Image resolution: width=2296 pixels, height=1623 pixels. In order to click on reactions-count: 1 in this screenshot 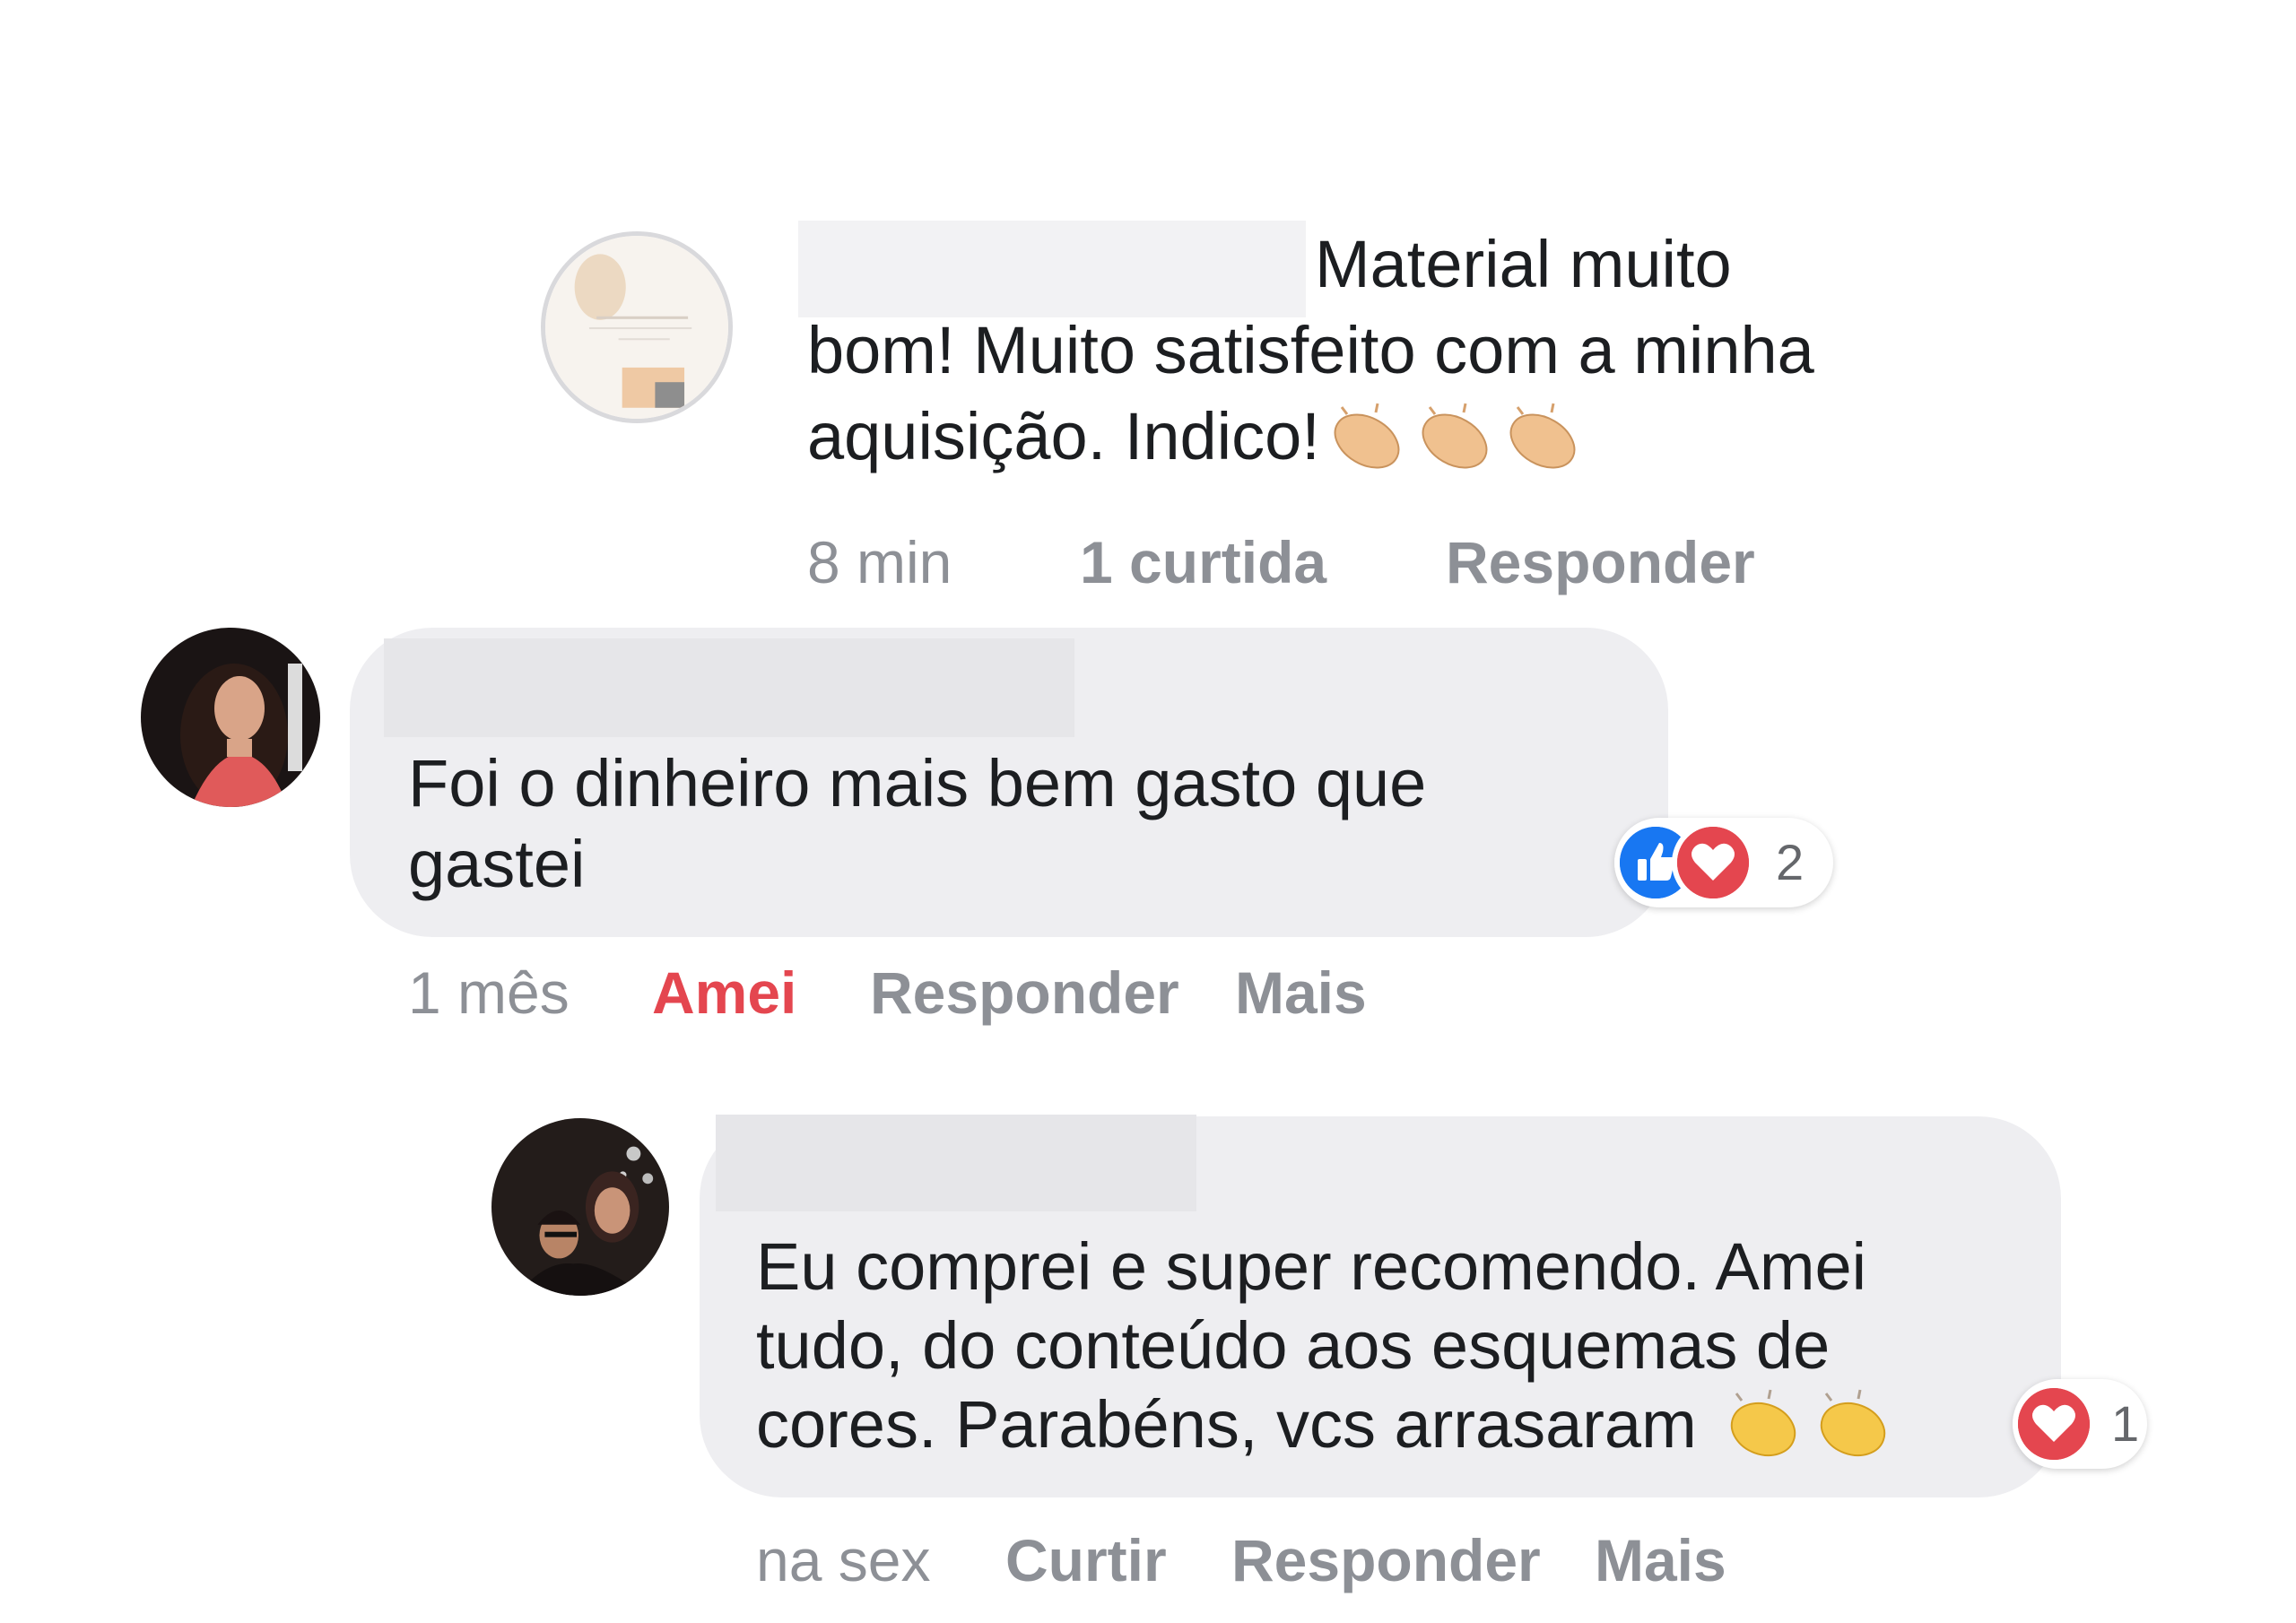, I will do `click(2125, 1423)`.